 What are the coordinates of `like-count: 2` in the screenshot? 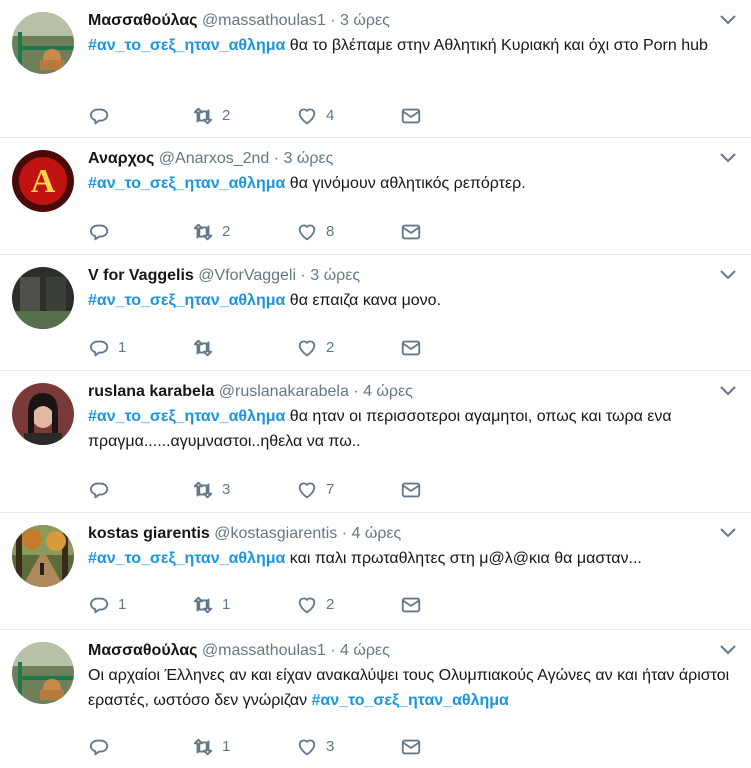 It's located at (330, 347).